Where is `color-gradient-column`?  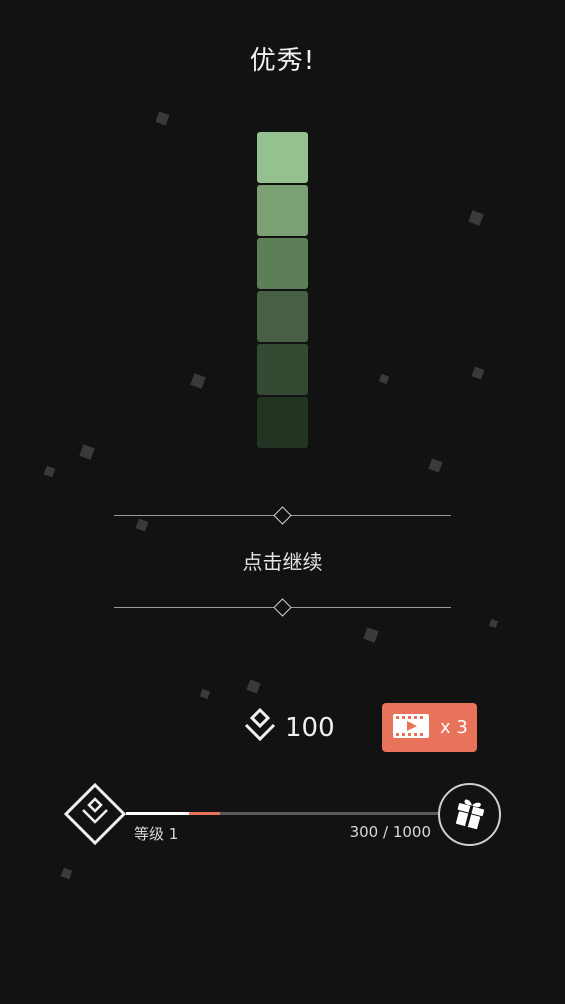 color-gradient-column is located at coordinates (282, 291).